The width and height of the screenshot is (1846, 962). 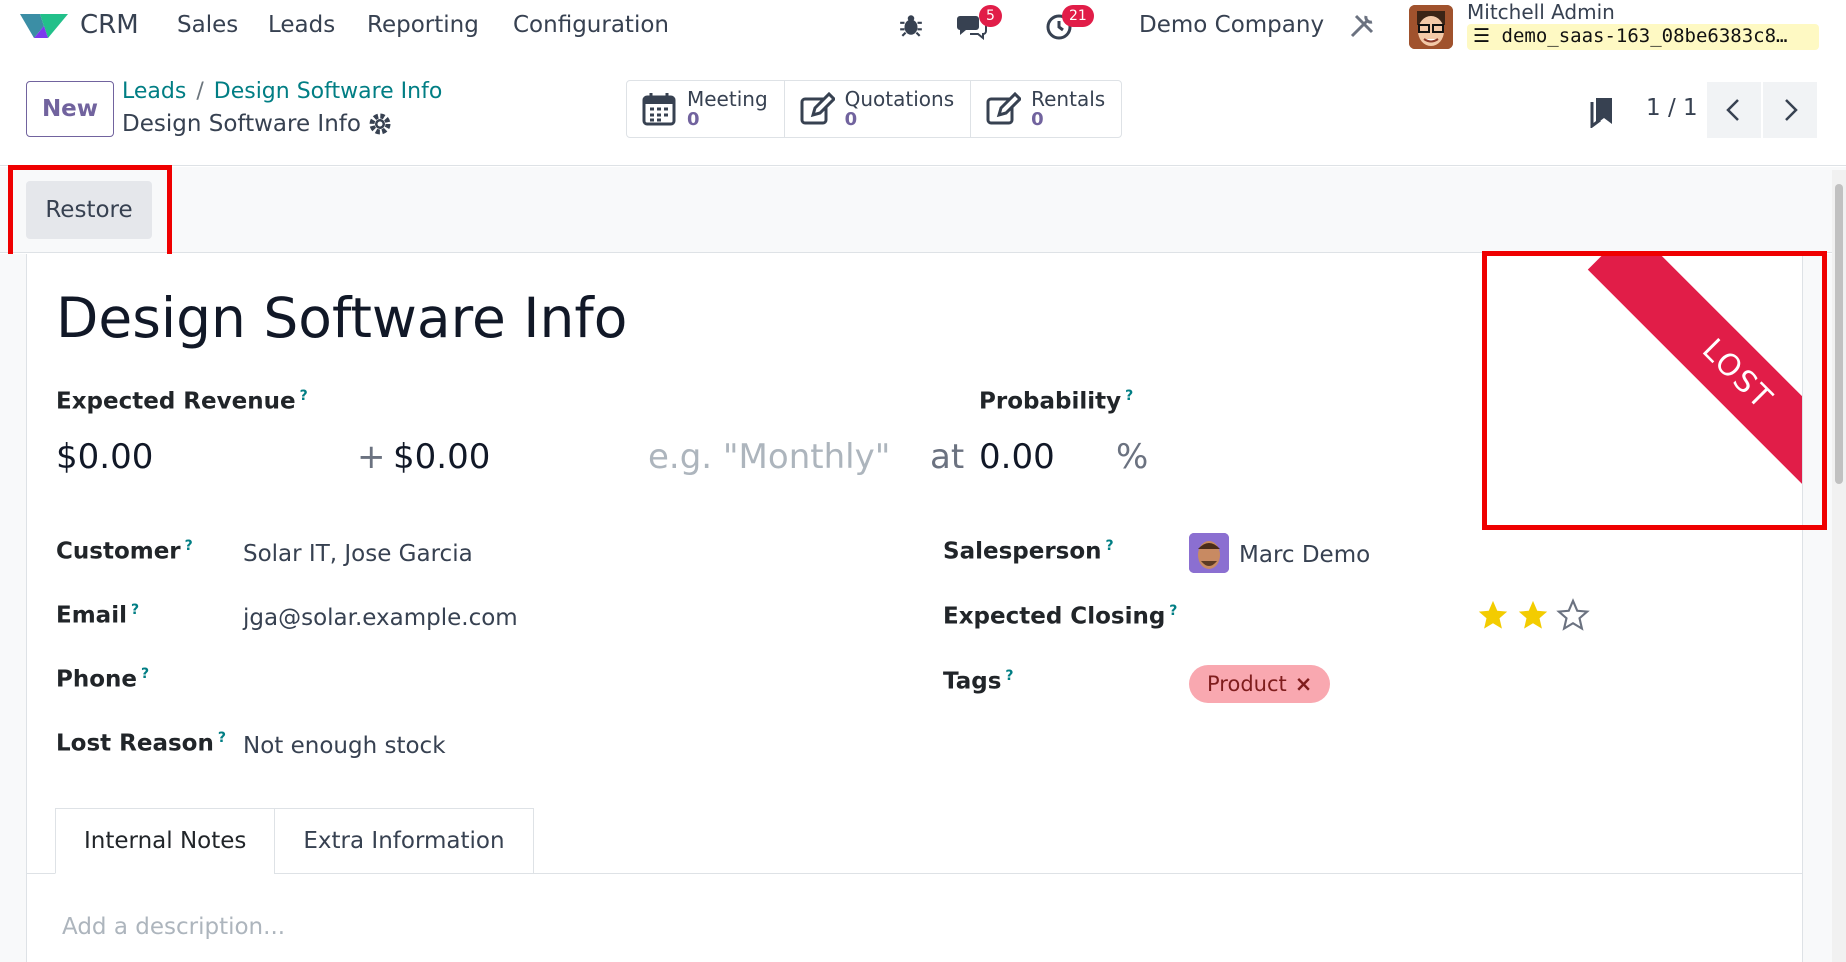 I want to click on company-switcher: Demo Company, so click(x=1231, y=25).